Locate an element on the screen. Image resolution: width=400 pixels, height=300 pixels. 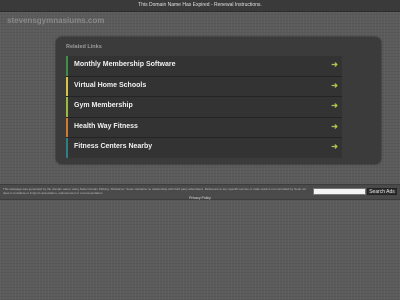
related-link-label: Gym Membership is located at coordinates (103, 105).